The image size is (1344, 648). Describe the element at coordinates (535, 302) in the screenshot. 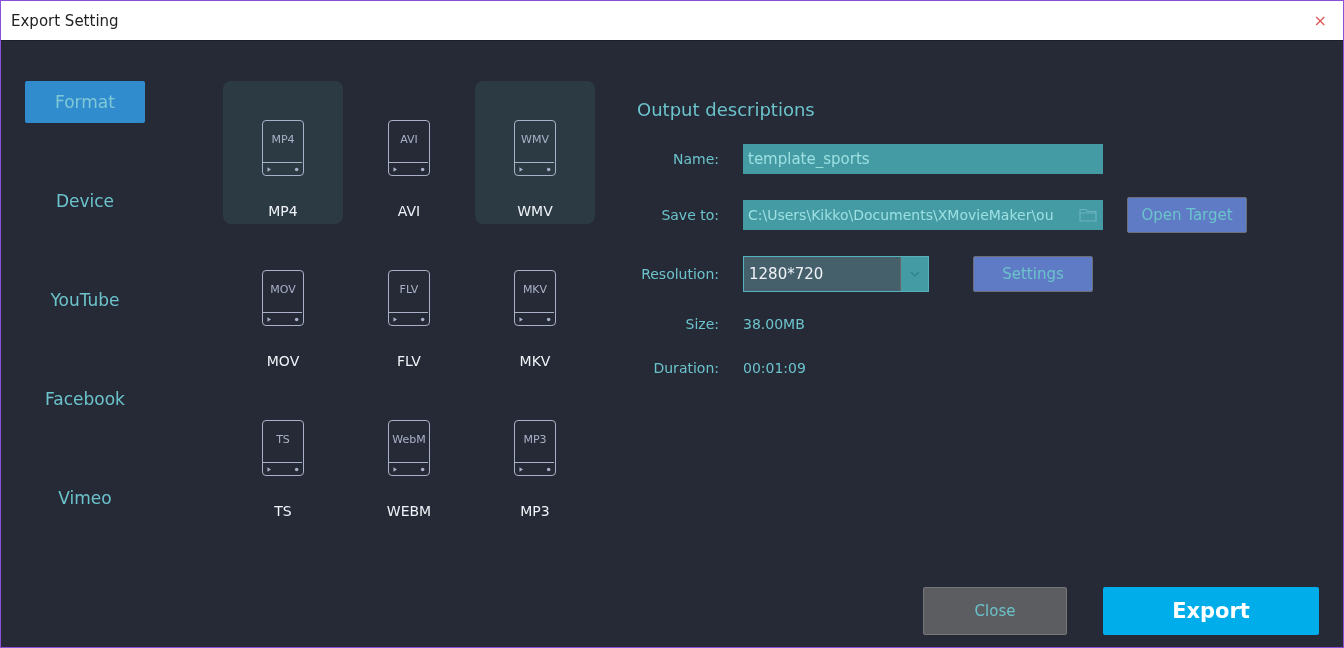

I see `format-tile: MKV MKV` at that location.